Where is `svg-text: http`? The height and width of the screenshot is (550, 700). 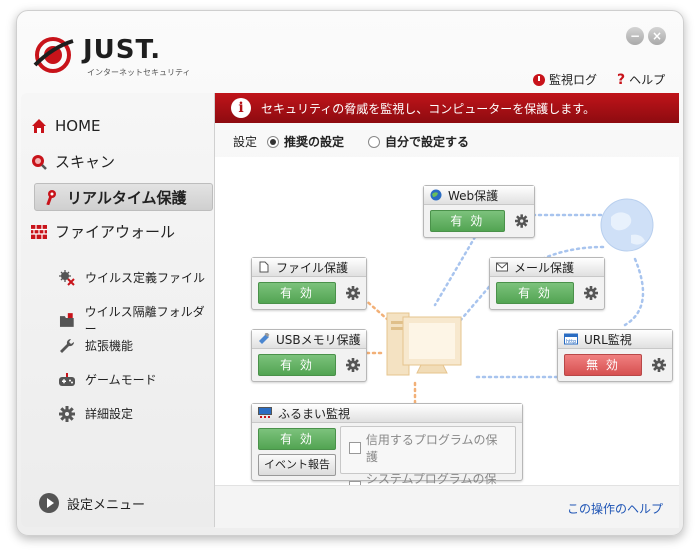 svg-text: http is located at coordinates (571, 342).